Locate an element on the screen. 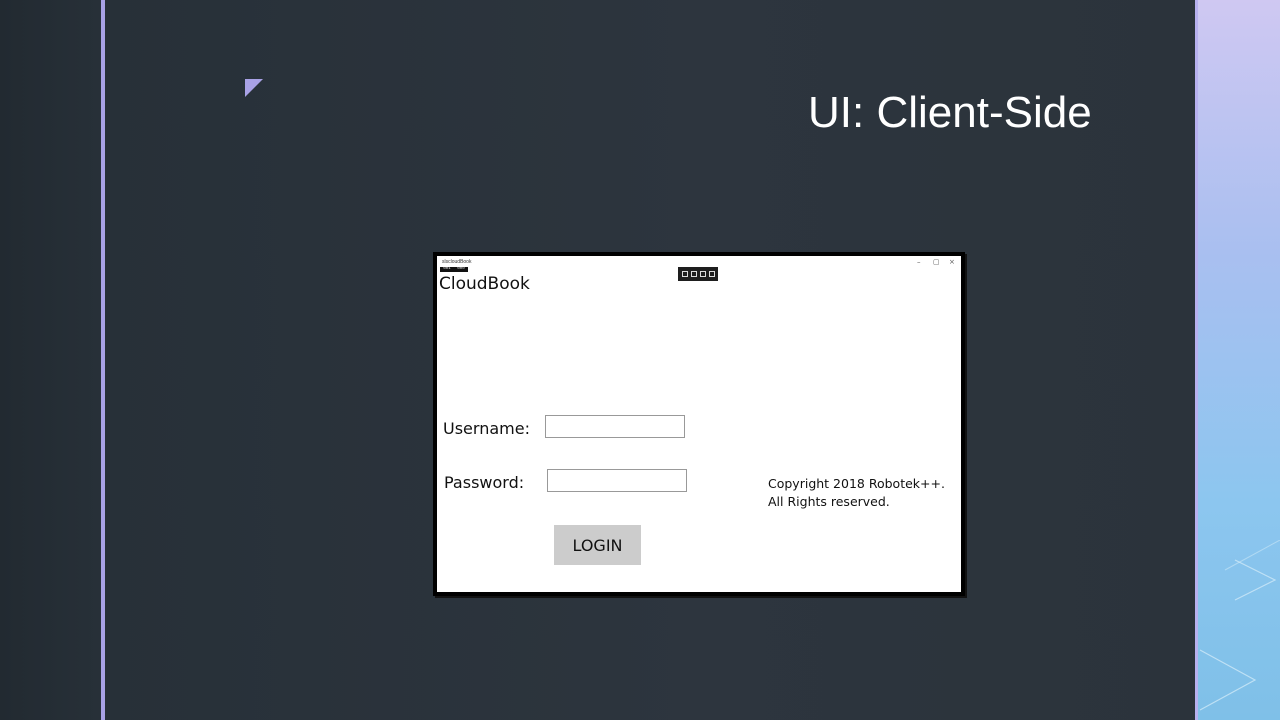  maximize-icon: ▢ is located at coordinates (936, 262).